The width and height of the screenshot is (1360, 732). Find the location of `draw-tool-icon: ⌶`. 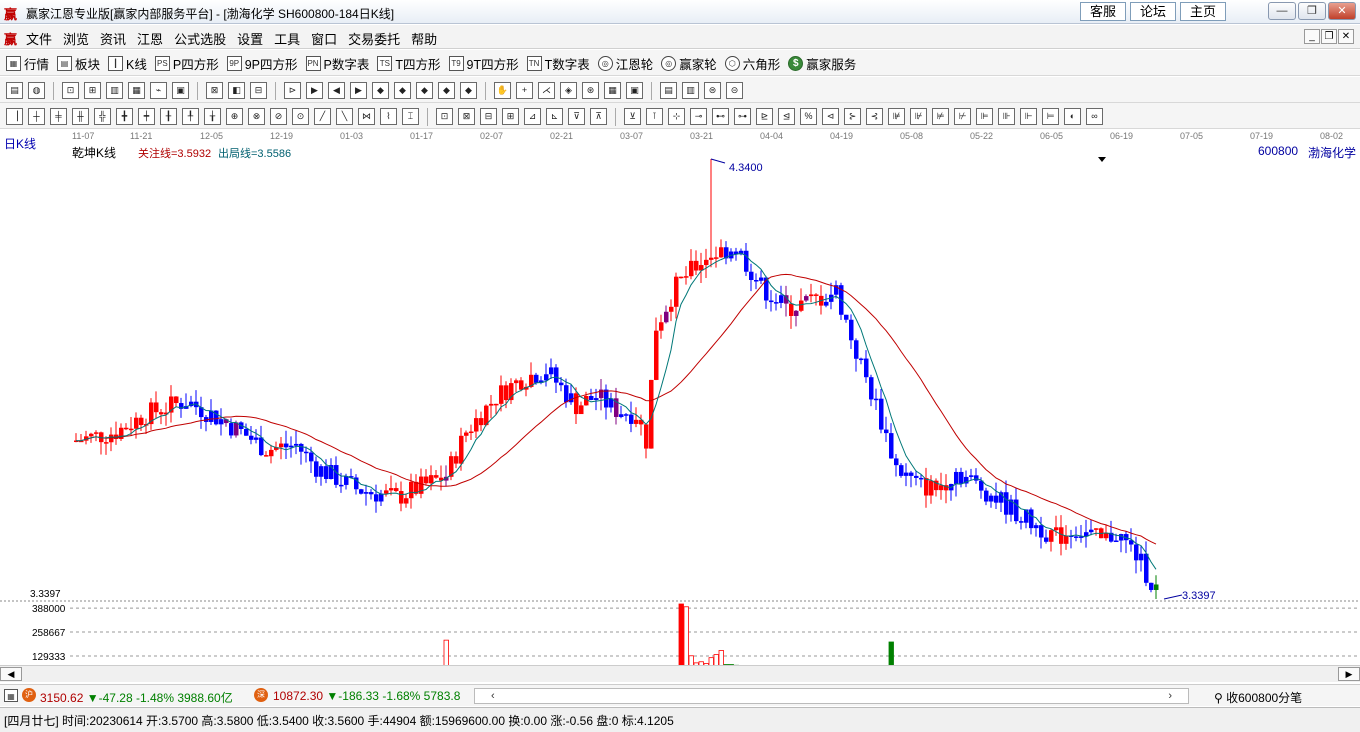

draw-tool-icon: ⌶ is located at coordinates (410, 116).